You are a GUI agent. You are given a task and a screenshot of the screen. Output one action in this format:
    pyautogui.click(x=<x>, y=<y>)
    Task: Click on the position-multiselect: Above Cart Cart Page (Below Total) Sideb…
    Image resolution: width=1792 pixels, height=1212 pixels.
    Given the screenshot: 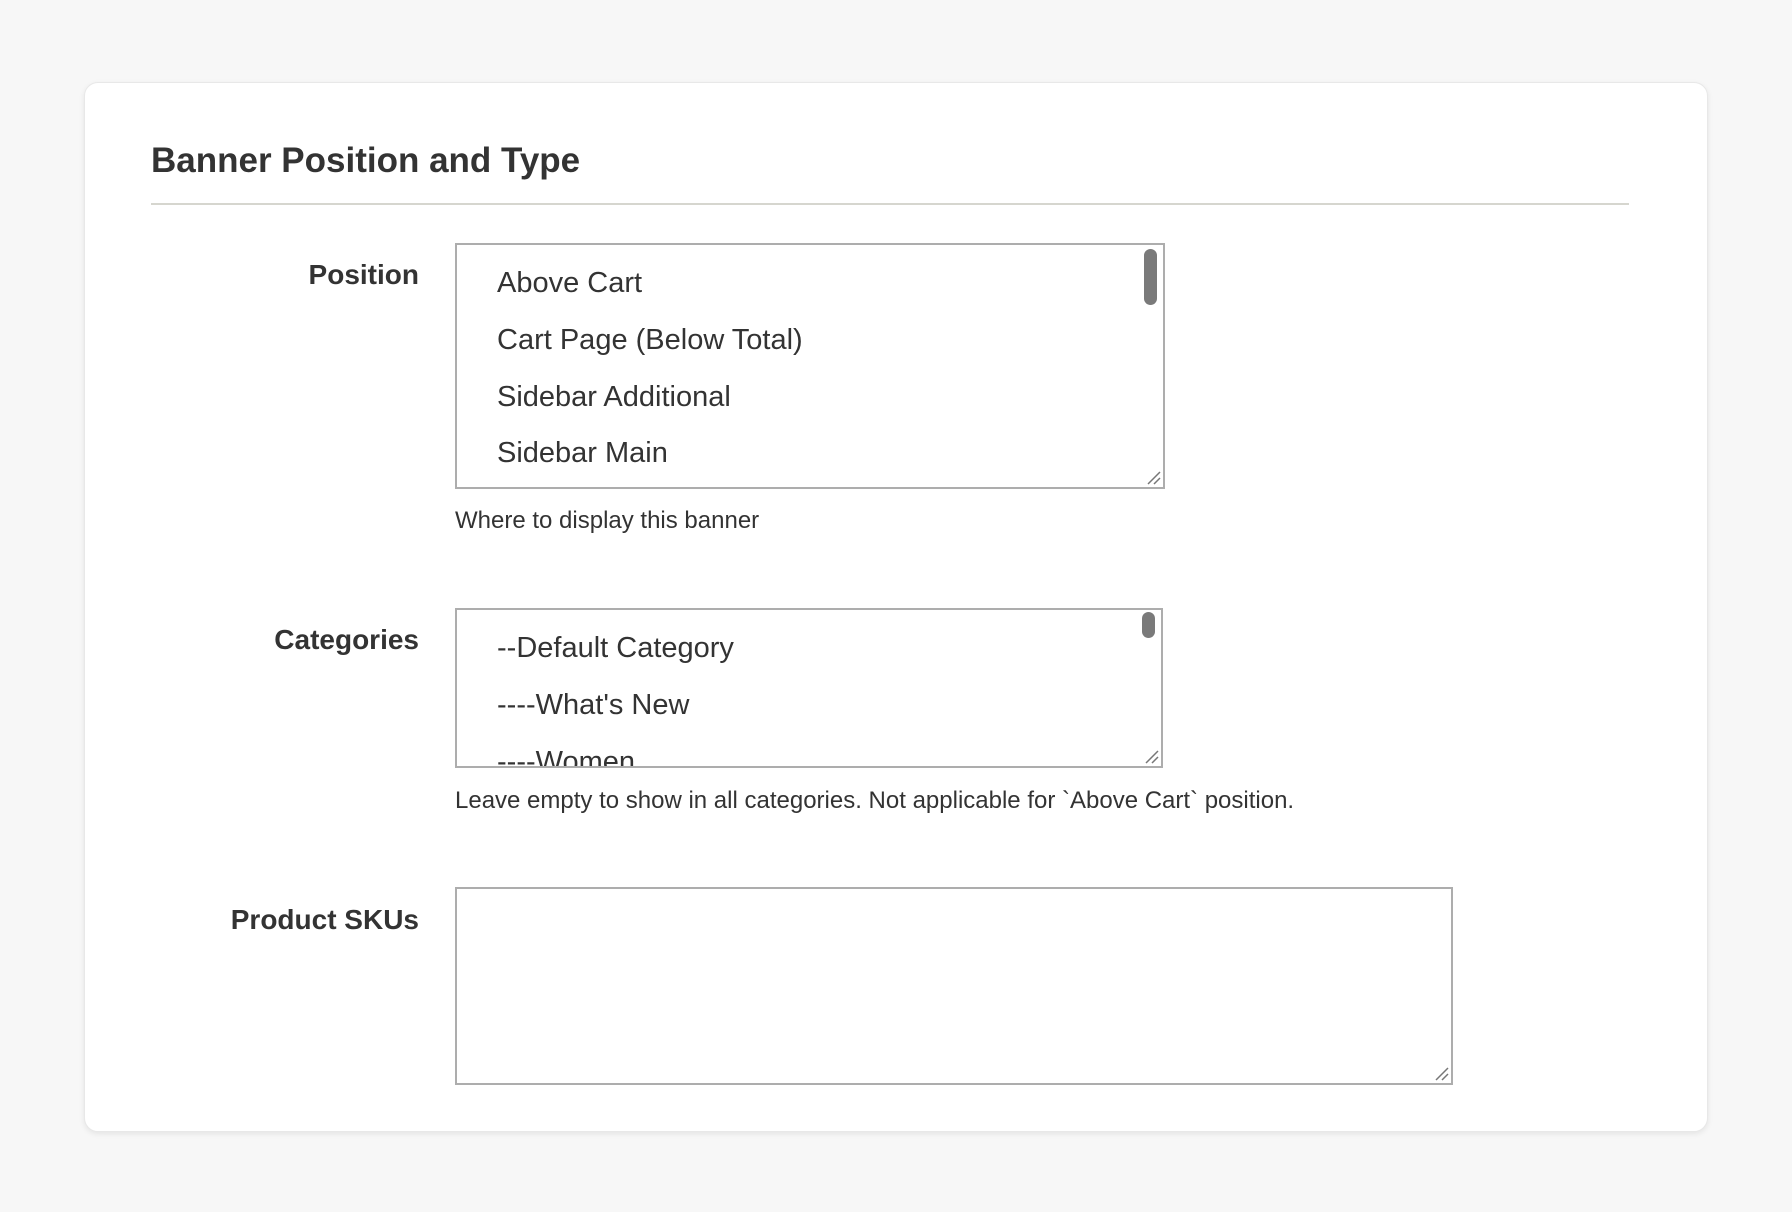 What is the action you would take?
    pyautogui.click(x=810, y=366)
    